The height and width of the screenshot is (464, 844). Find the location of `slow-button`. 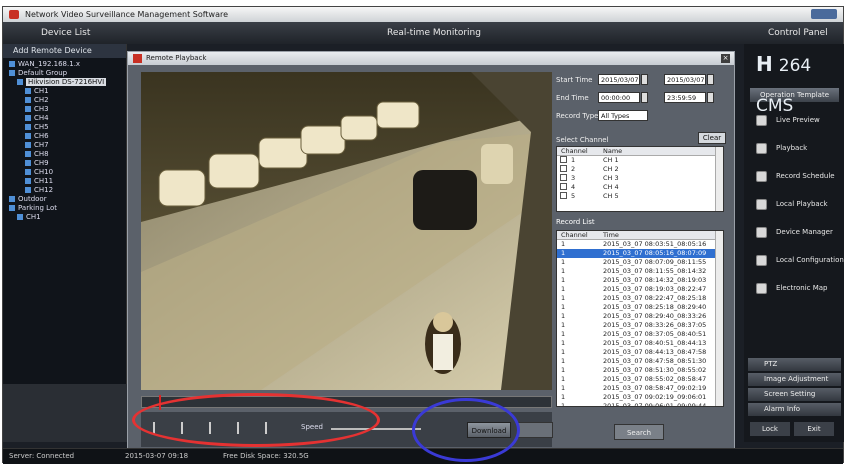

slow-button is located at coordinates (238, 428).